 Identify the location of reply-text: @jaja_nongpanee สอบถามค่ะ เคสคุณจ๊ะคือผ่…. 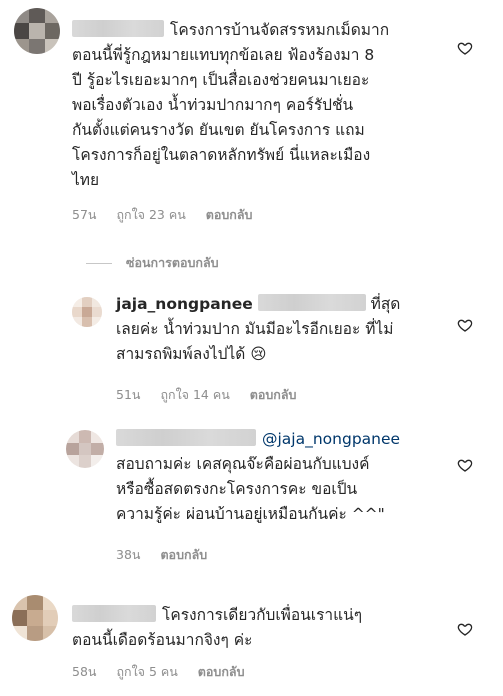
(258, 476).